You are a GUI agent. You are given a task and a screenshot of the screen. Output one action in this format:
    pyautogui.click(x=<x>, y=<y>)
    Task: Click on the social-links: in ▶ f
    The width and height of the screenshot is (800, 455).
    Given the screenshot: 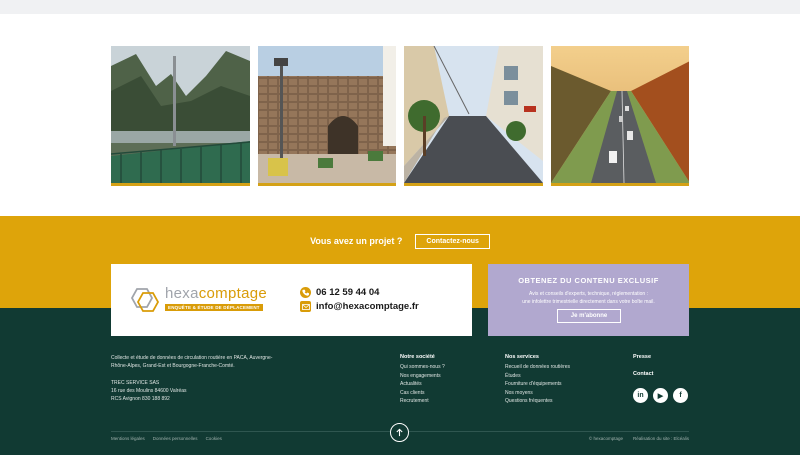 What is the action you would take?
    pyautogui.click(x=660, y=395)
    